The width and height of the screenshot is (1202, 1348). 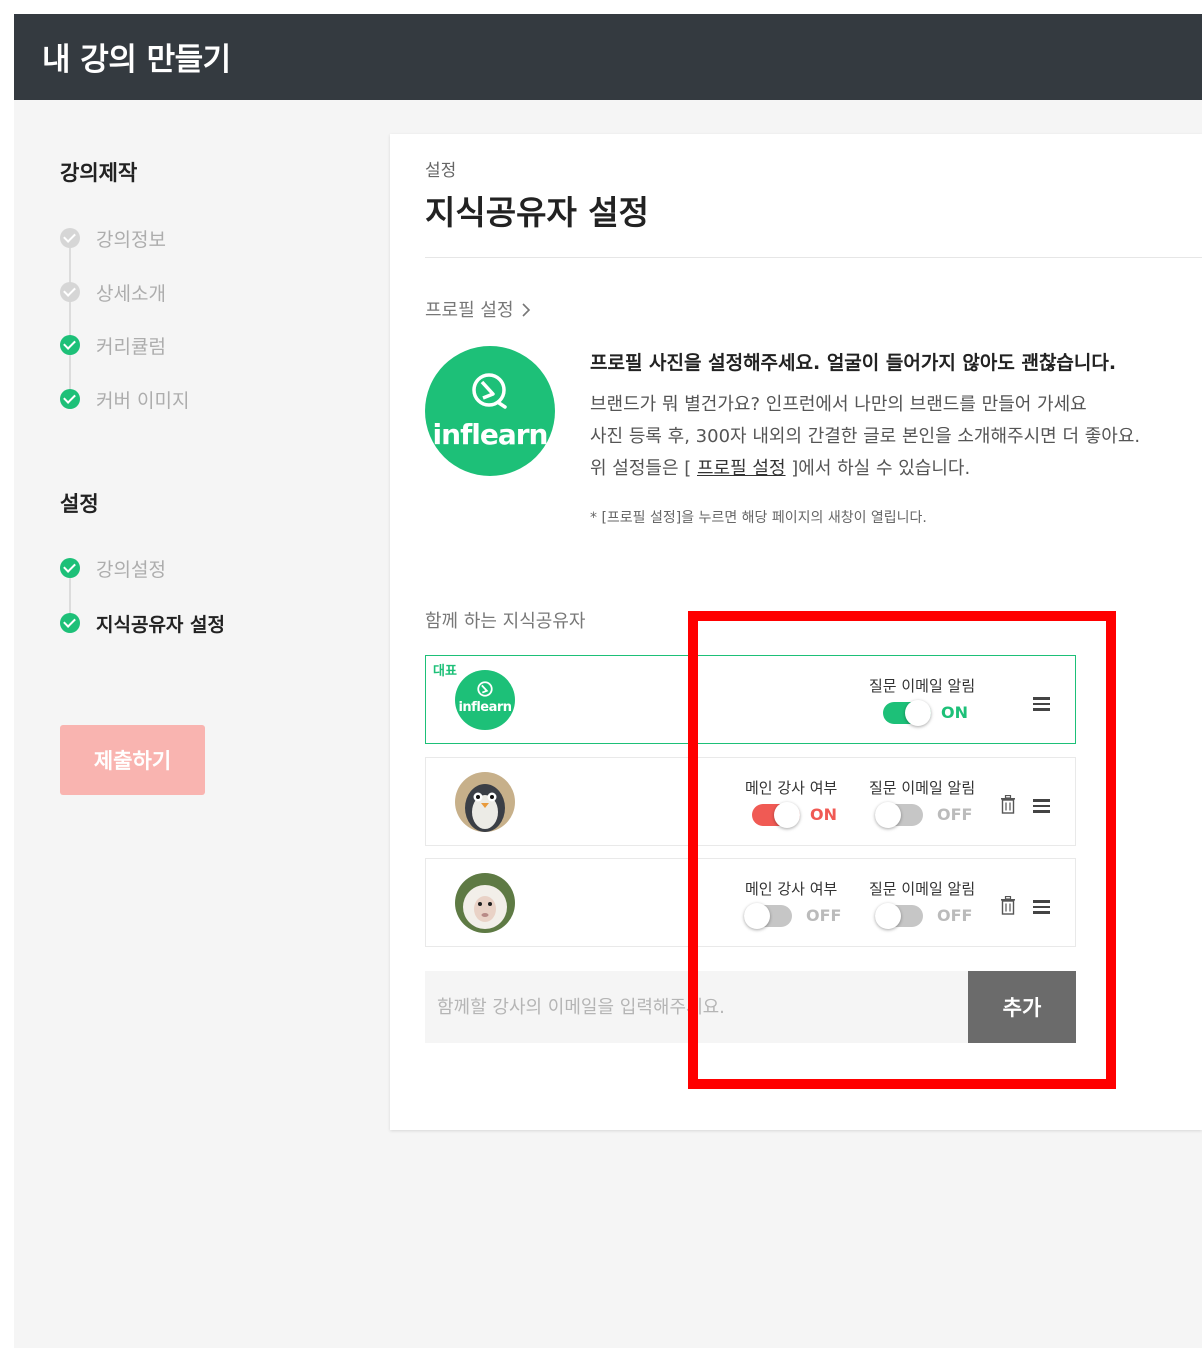 What do you see at coordinates (131, 346) in the screenshot?
I see `step-label: 커리큘럼` at bounding box center [131, 346].